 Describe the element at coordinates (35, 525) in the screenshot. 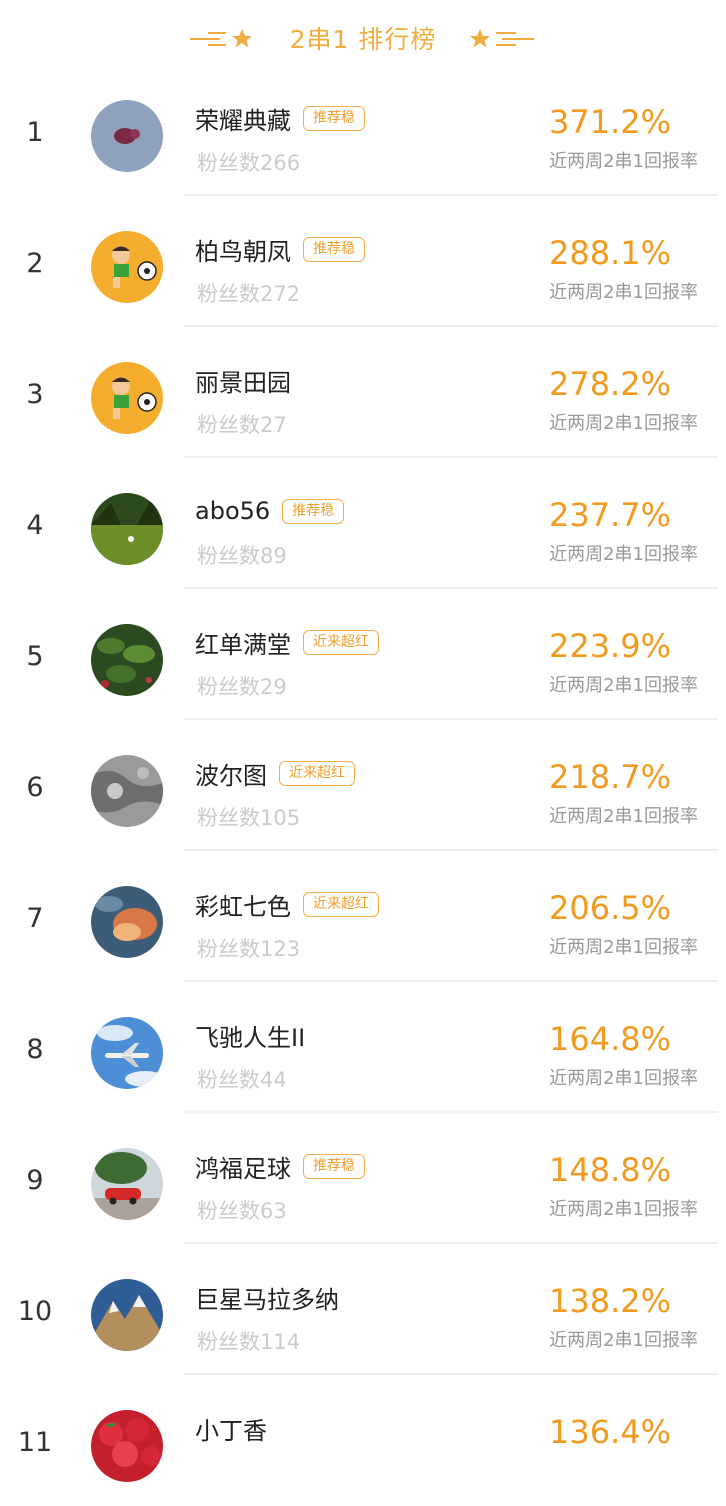

I see `rank-number: 4` at that location.